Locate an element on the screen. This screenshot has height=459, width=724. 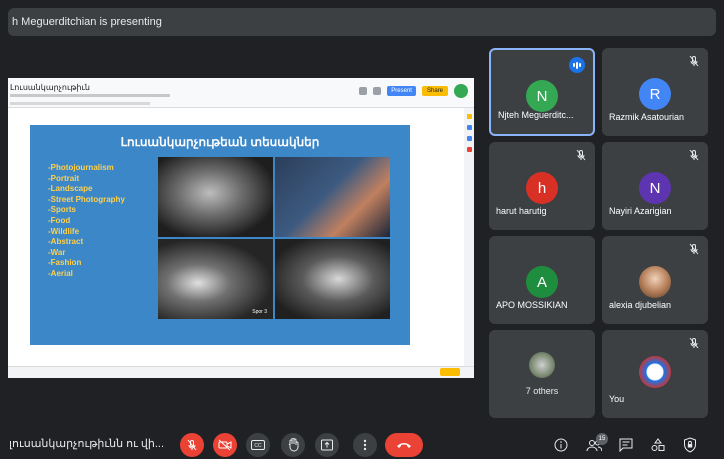
camera-toggle-button is located at coordinates (225, 445).